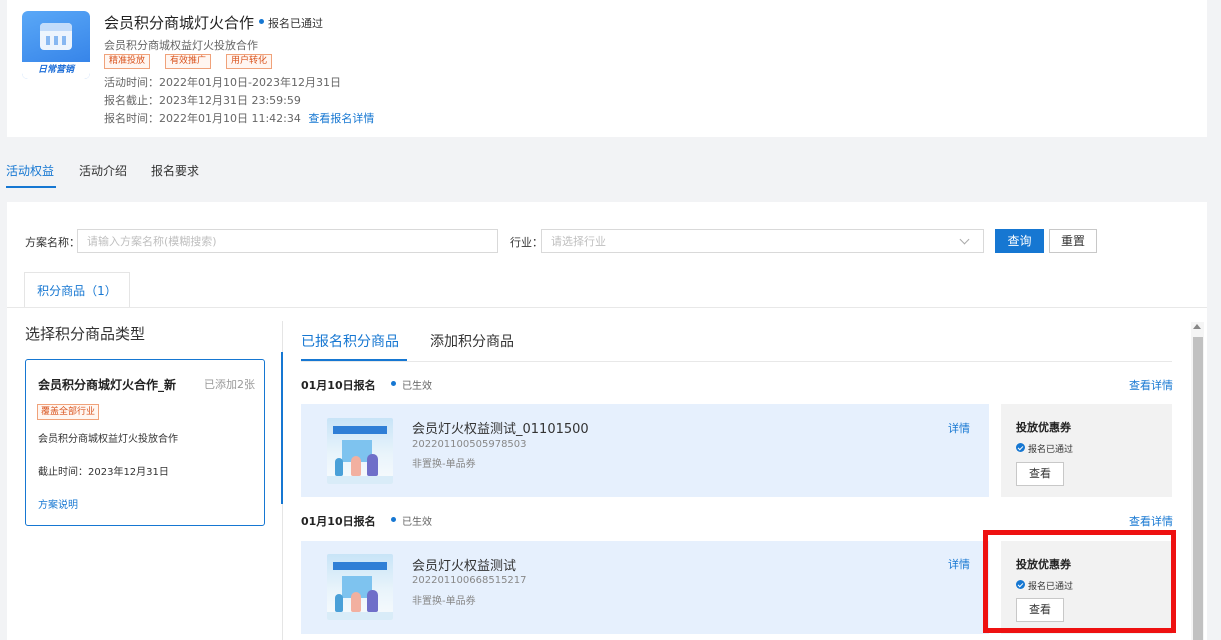 This screenshot has width=1221, height=640. What do you see at coordinates (188, 61) in the screenshot?
I see `tag-effective-promotion: 有效推广` at bounding box center [188, 61].